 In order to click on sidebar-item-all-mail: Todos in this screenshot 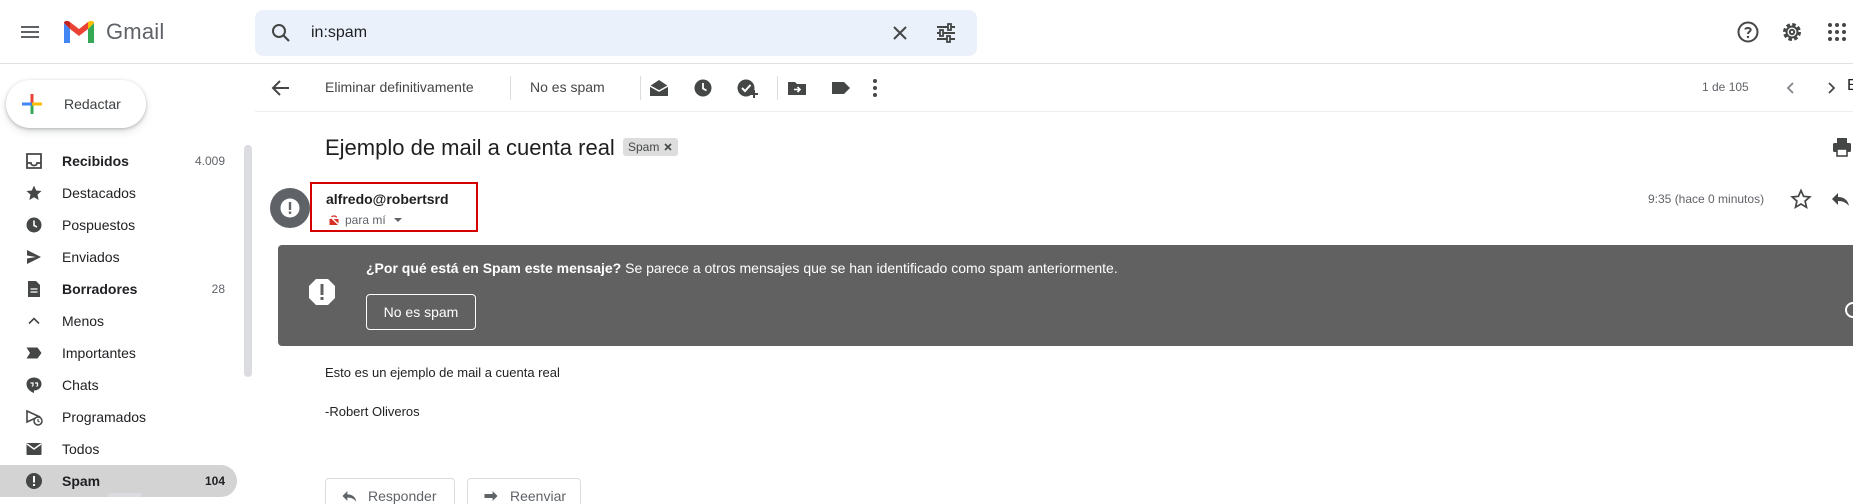, I will do `click(118, 449)`.